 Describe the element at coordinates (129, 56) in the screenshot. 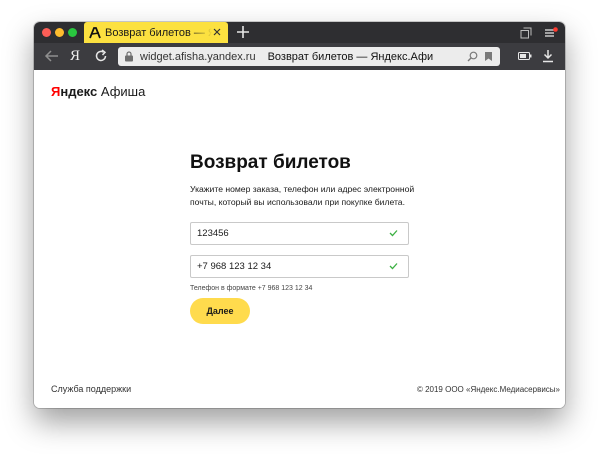

I see `lock-icon` at that location.